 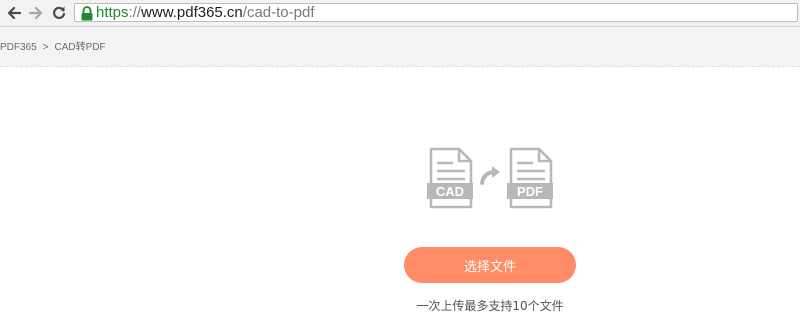 I want to click on cad-label: CAD, so click(x=450, y=191).